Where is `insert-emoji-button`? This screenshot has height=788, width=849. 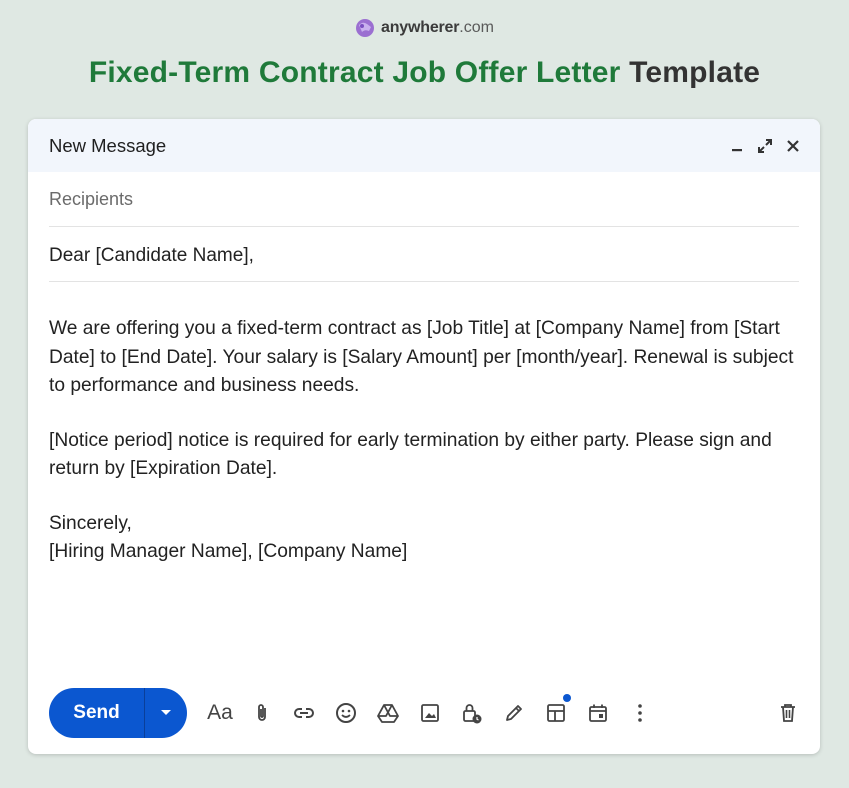
insert-emoji-button is located at coordinates (346, 713).